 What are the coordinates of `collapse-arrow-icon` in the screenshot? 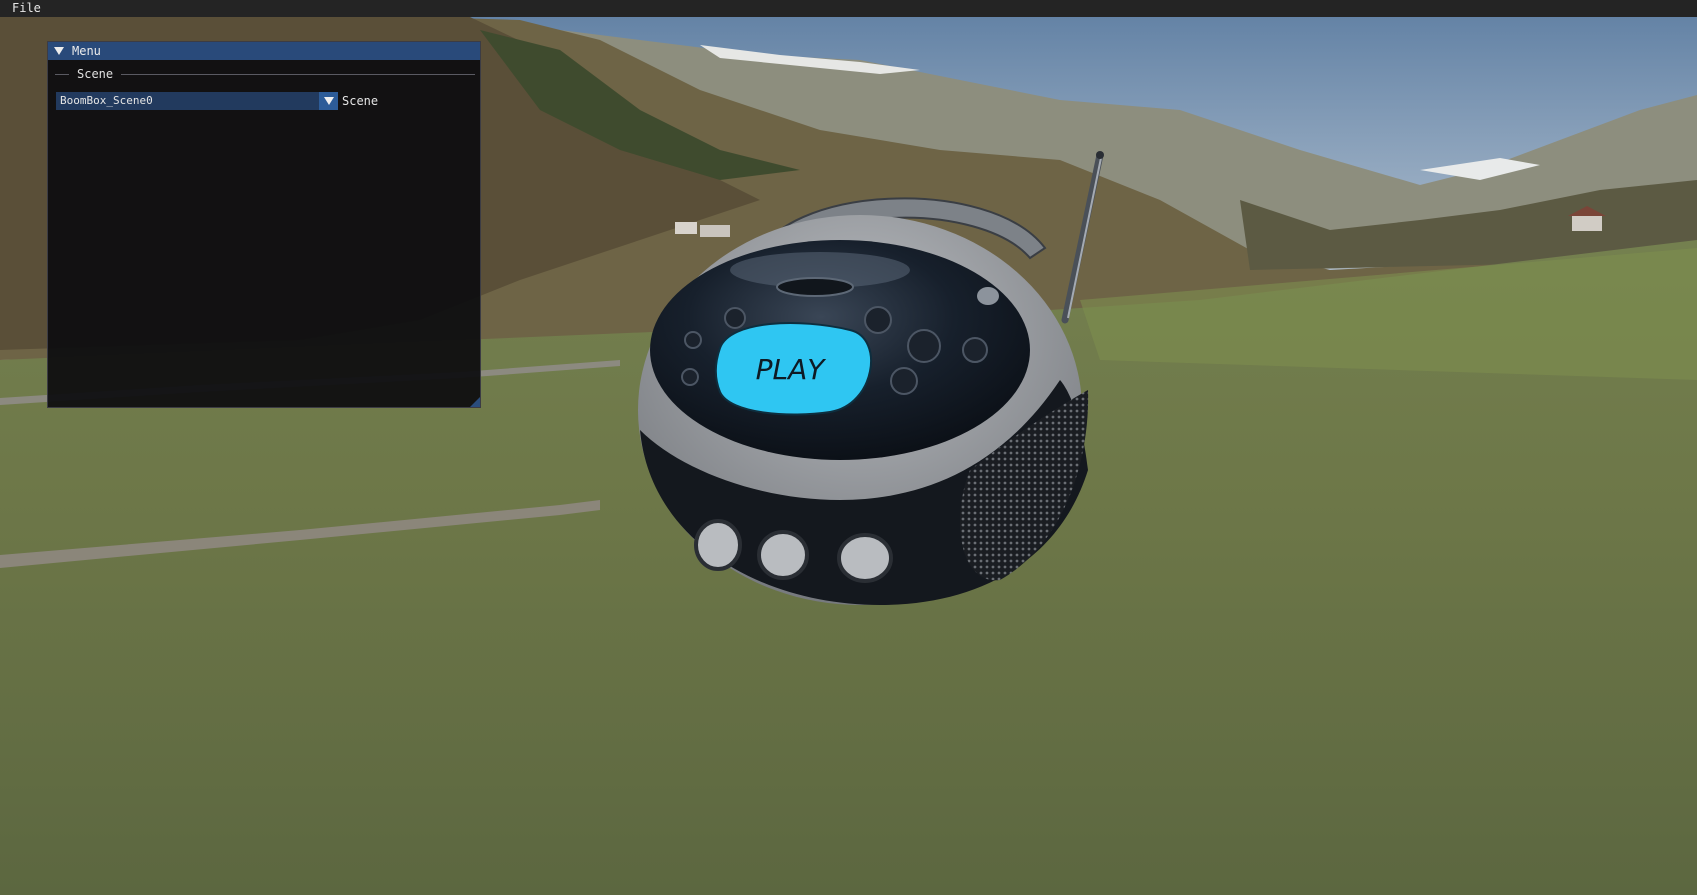 It's located at (59, 51).